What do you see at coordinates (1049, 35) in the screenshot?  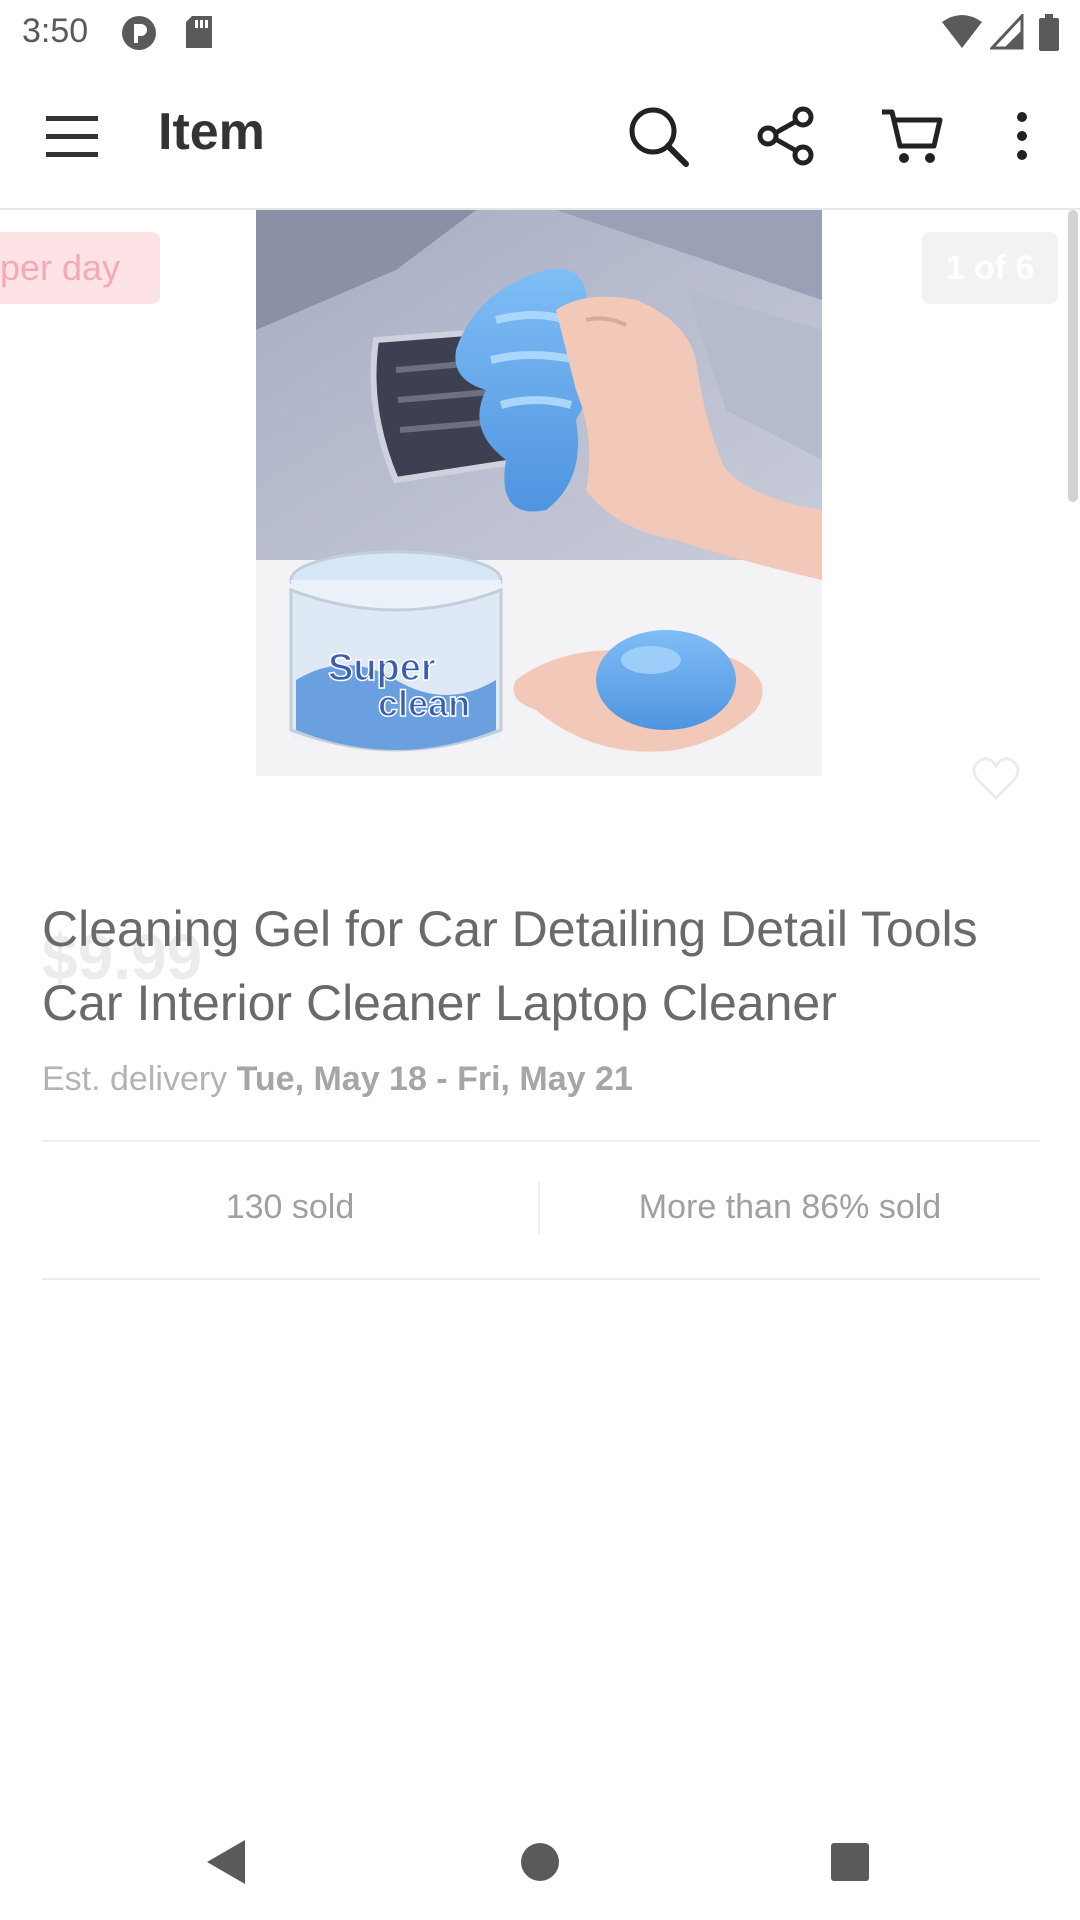 I see `battery-icon` at bounding box center [1049, 35].